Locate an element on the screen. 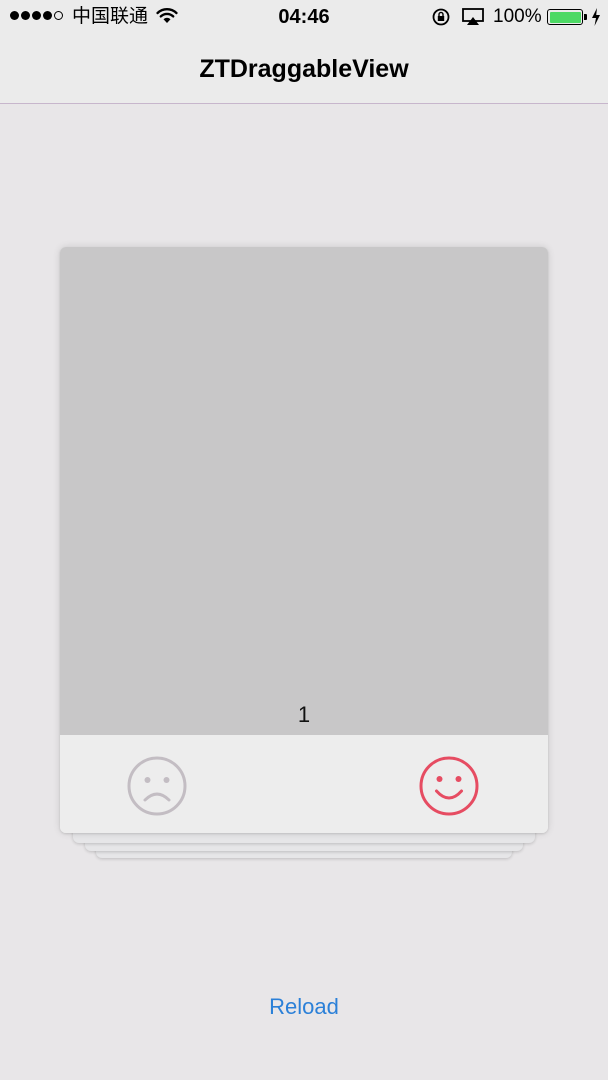 The height and width of the screenshot is (1080, 608). sad-face-icon is located at coordinates (157, 786).